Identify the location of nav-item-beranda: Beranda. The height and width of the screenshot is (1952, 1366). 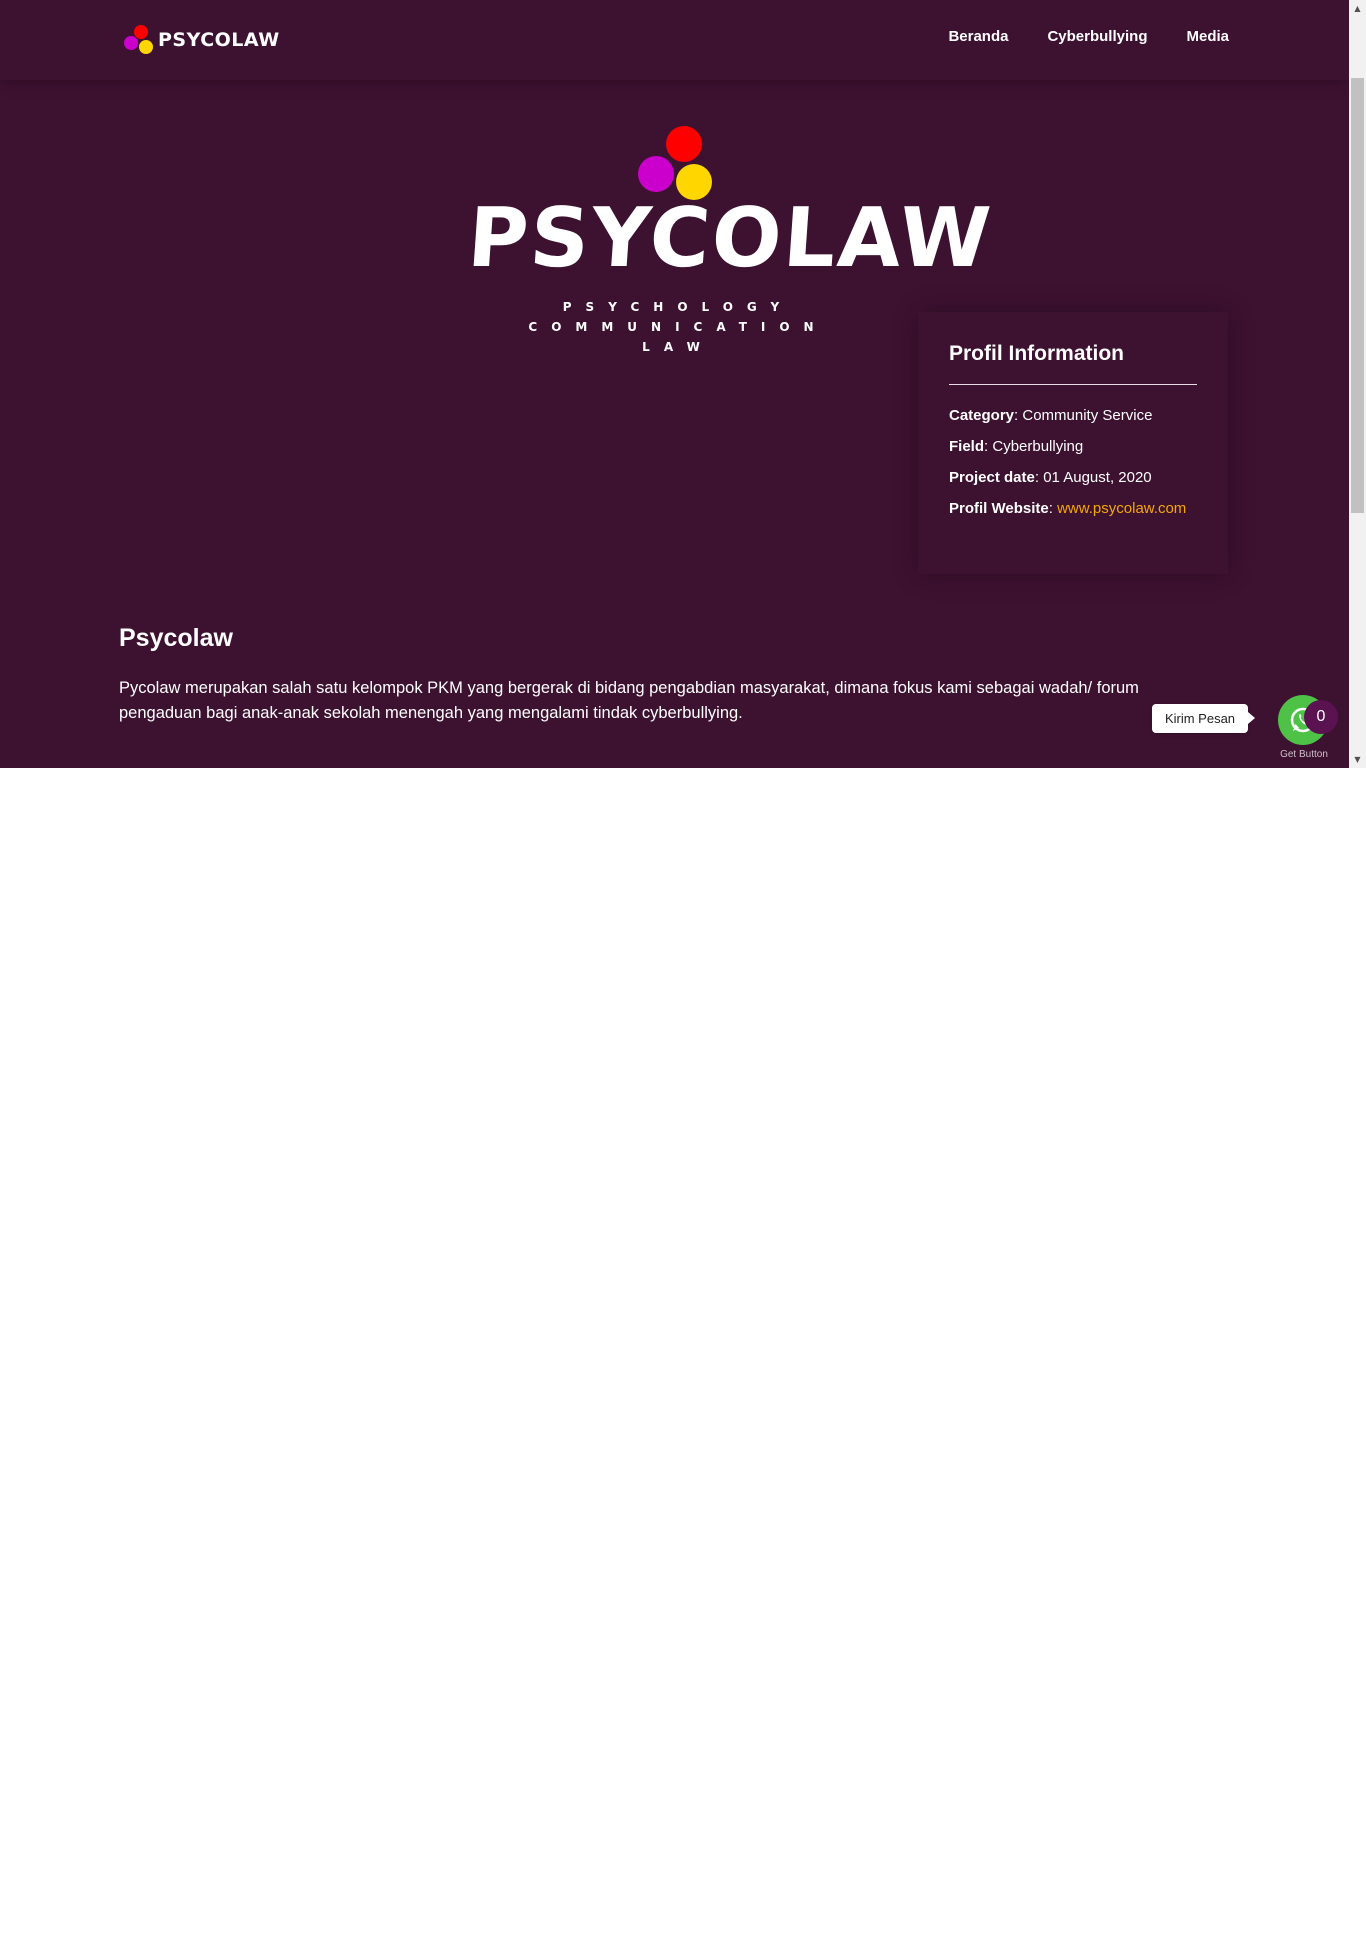
(978, 36).